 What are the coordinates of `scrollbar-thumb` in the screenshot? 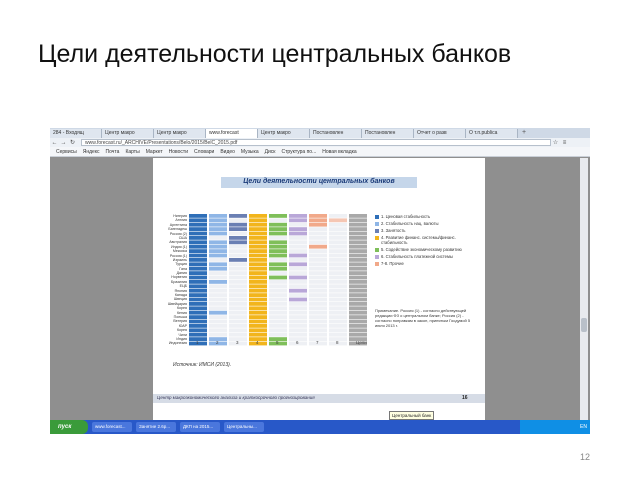 It's located at (584, 325).